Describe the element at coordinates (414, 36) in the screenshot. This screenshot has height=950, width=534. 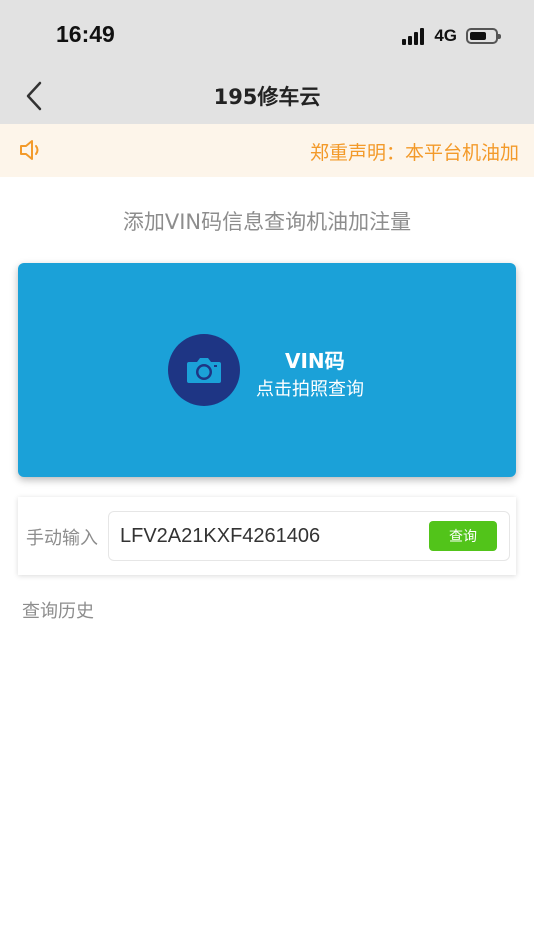
I see `signal-bars-icon` at that location.